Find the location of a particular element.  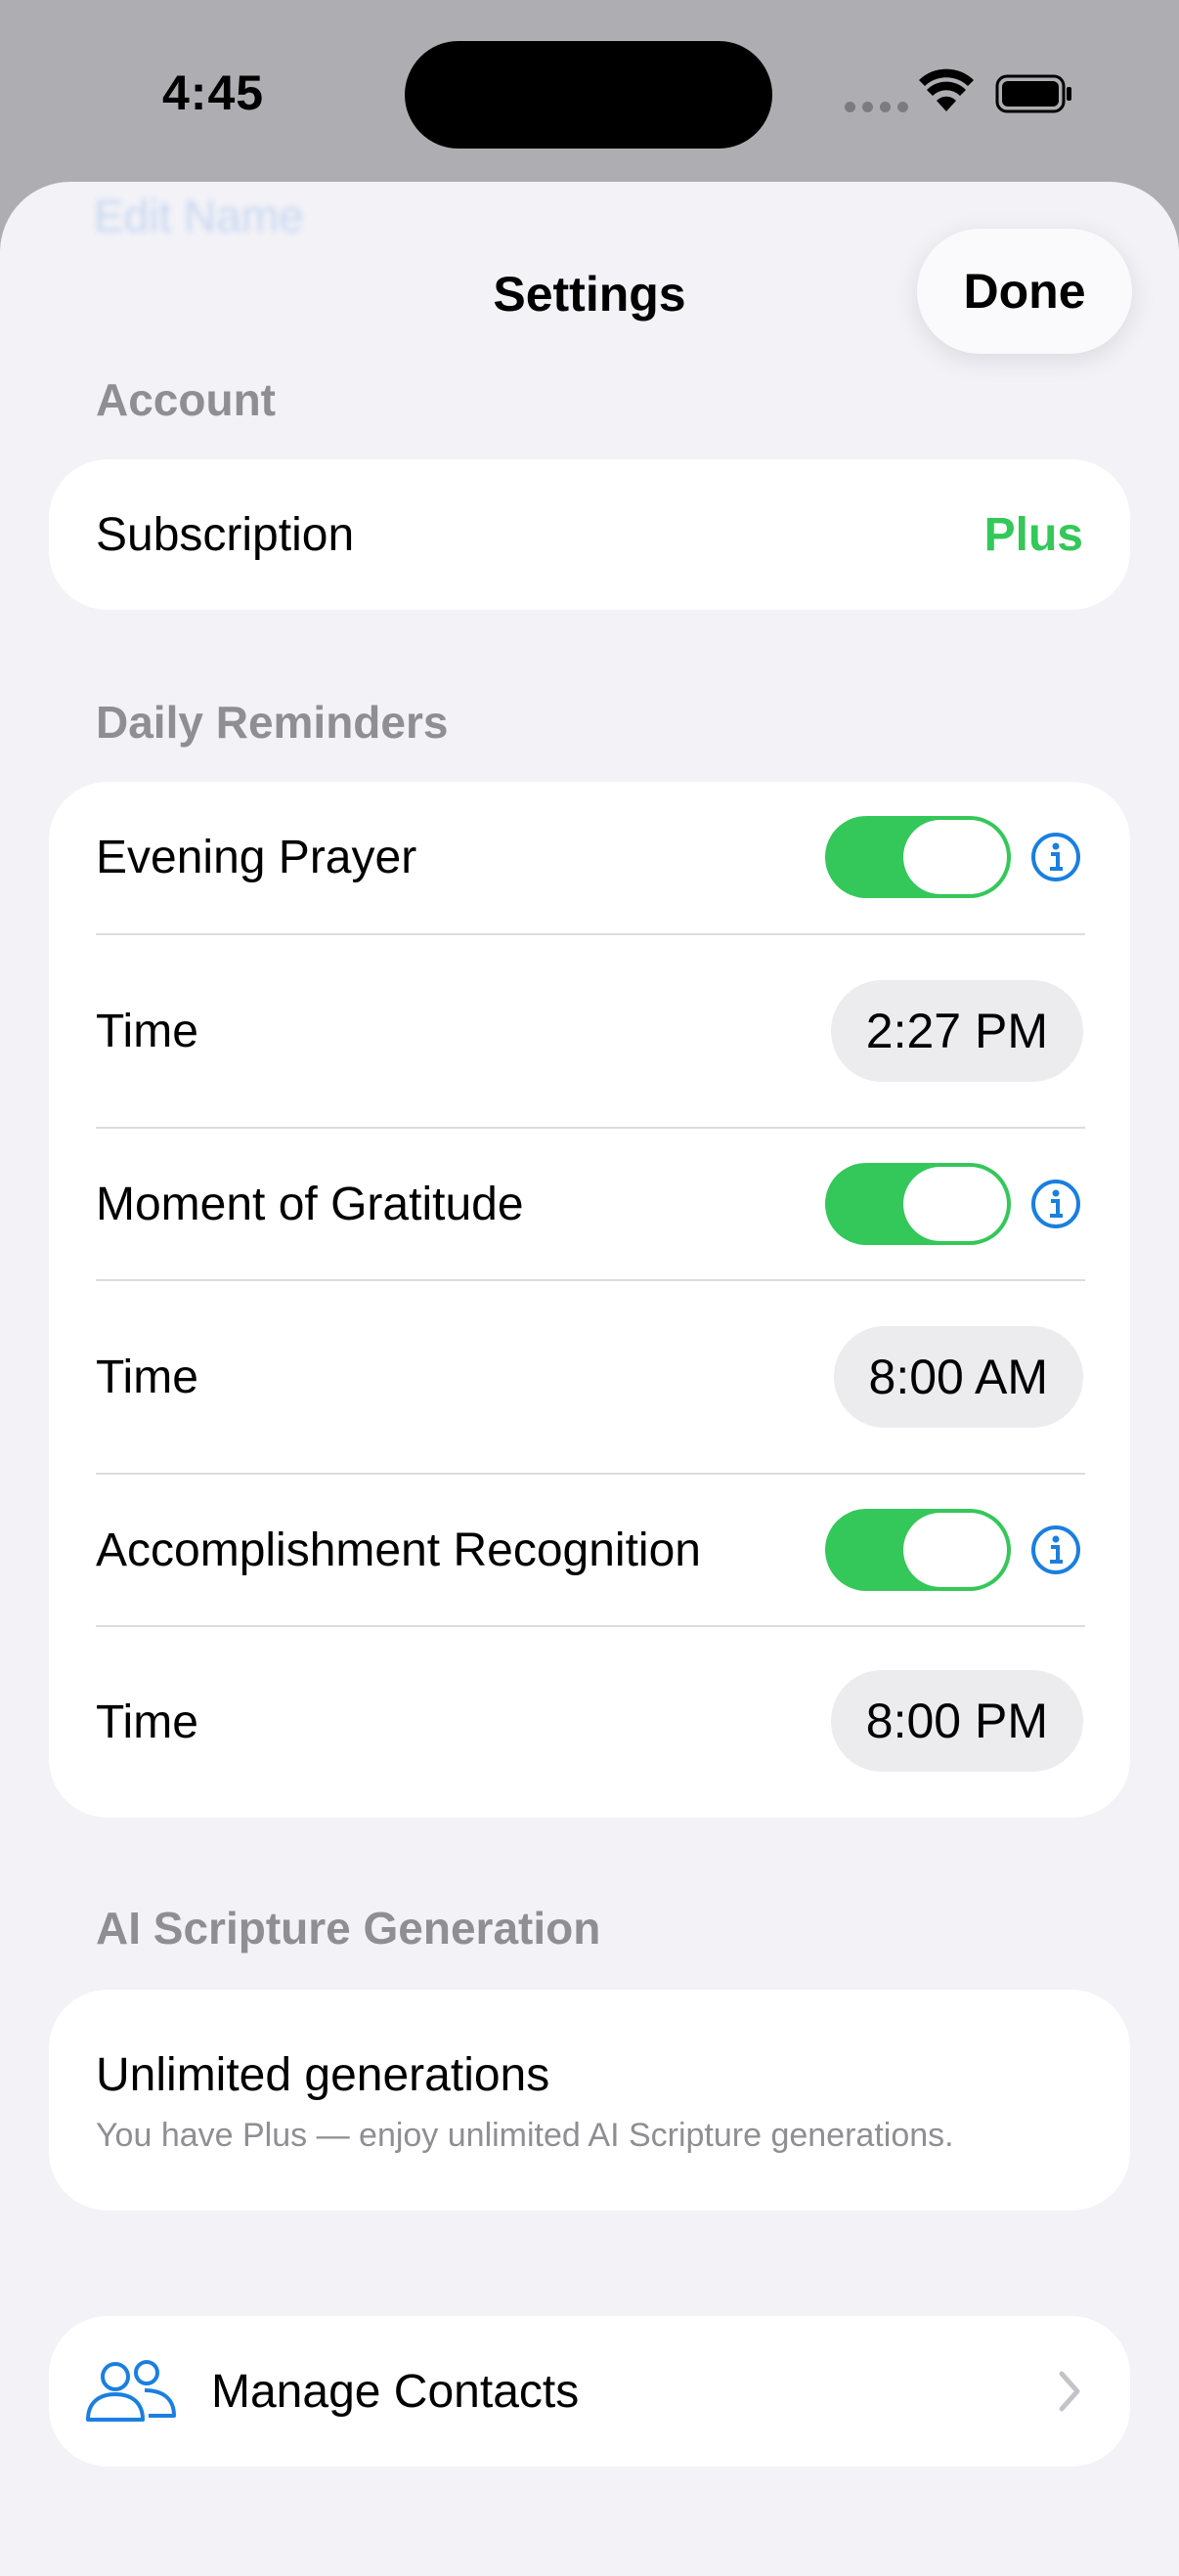

subscription-label: Subscription is located at coordinates (225, 535).